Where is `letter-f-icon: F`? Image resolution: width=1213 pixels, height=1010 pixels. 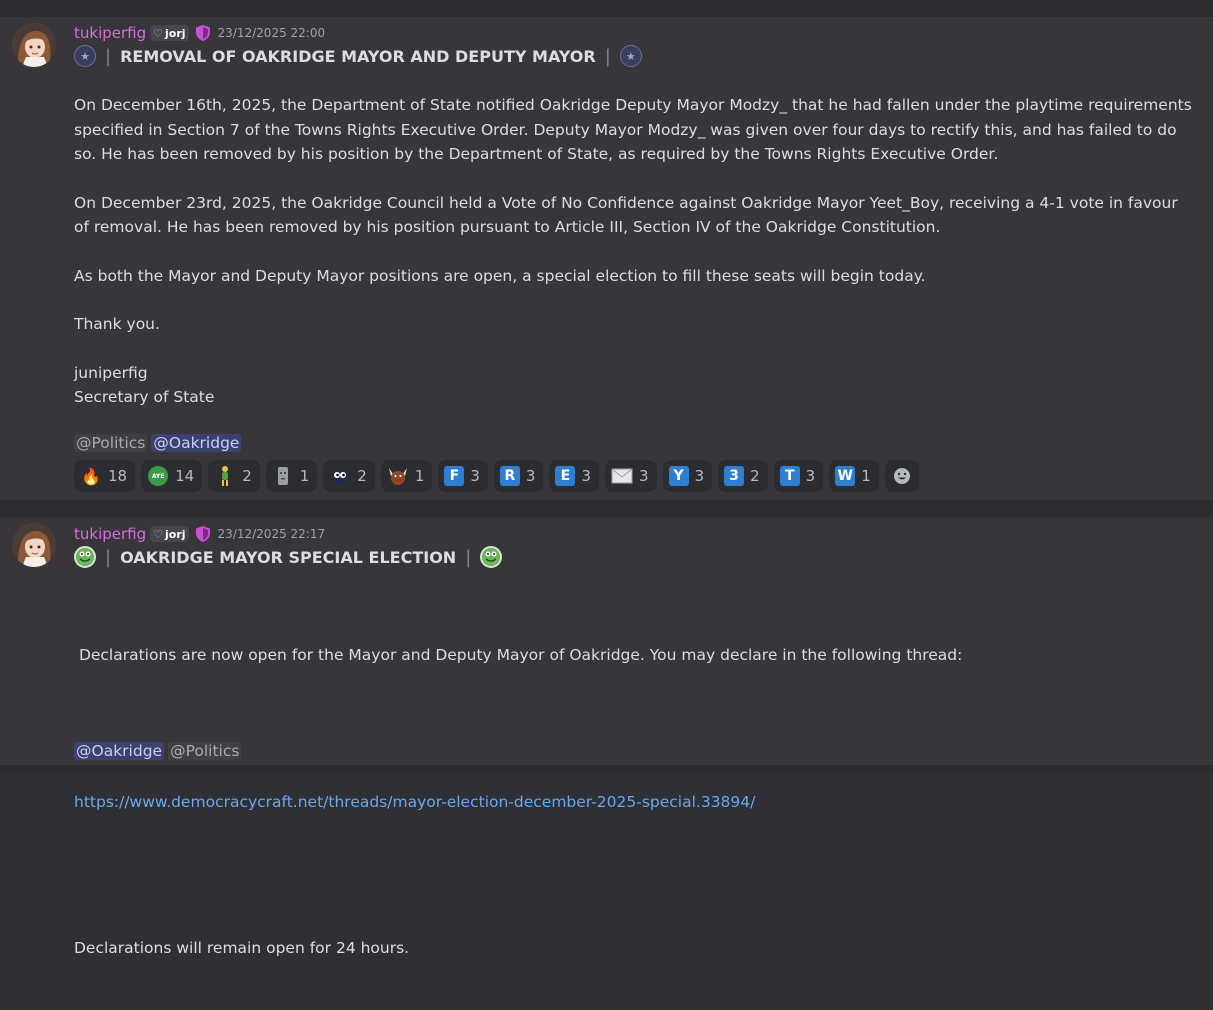 letter-f-icon: F is located at coordinates (454, 476).